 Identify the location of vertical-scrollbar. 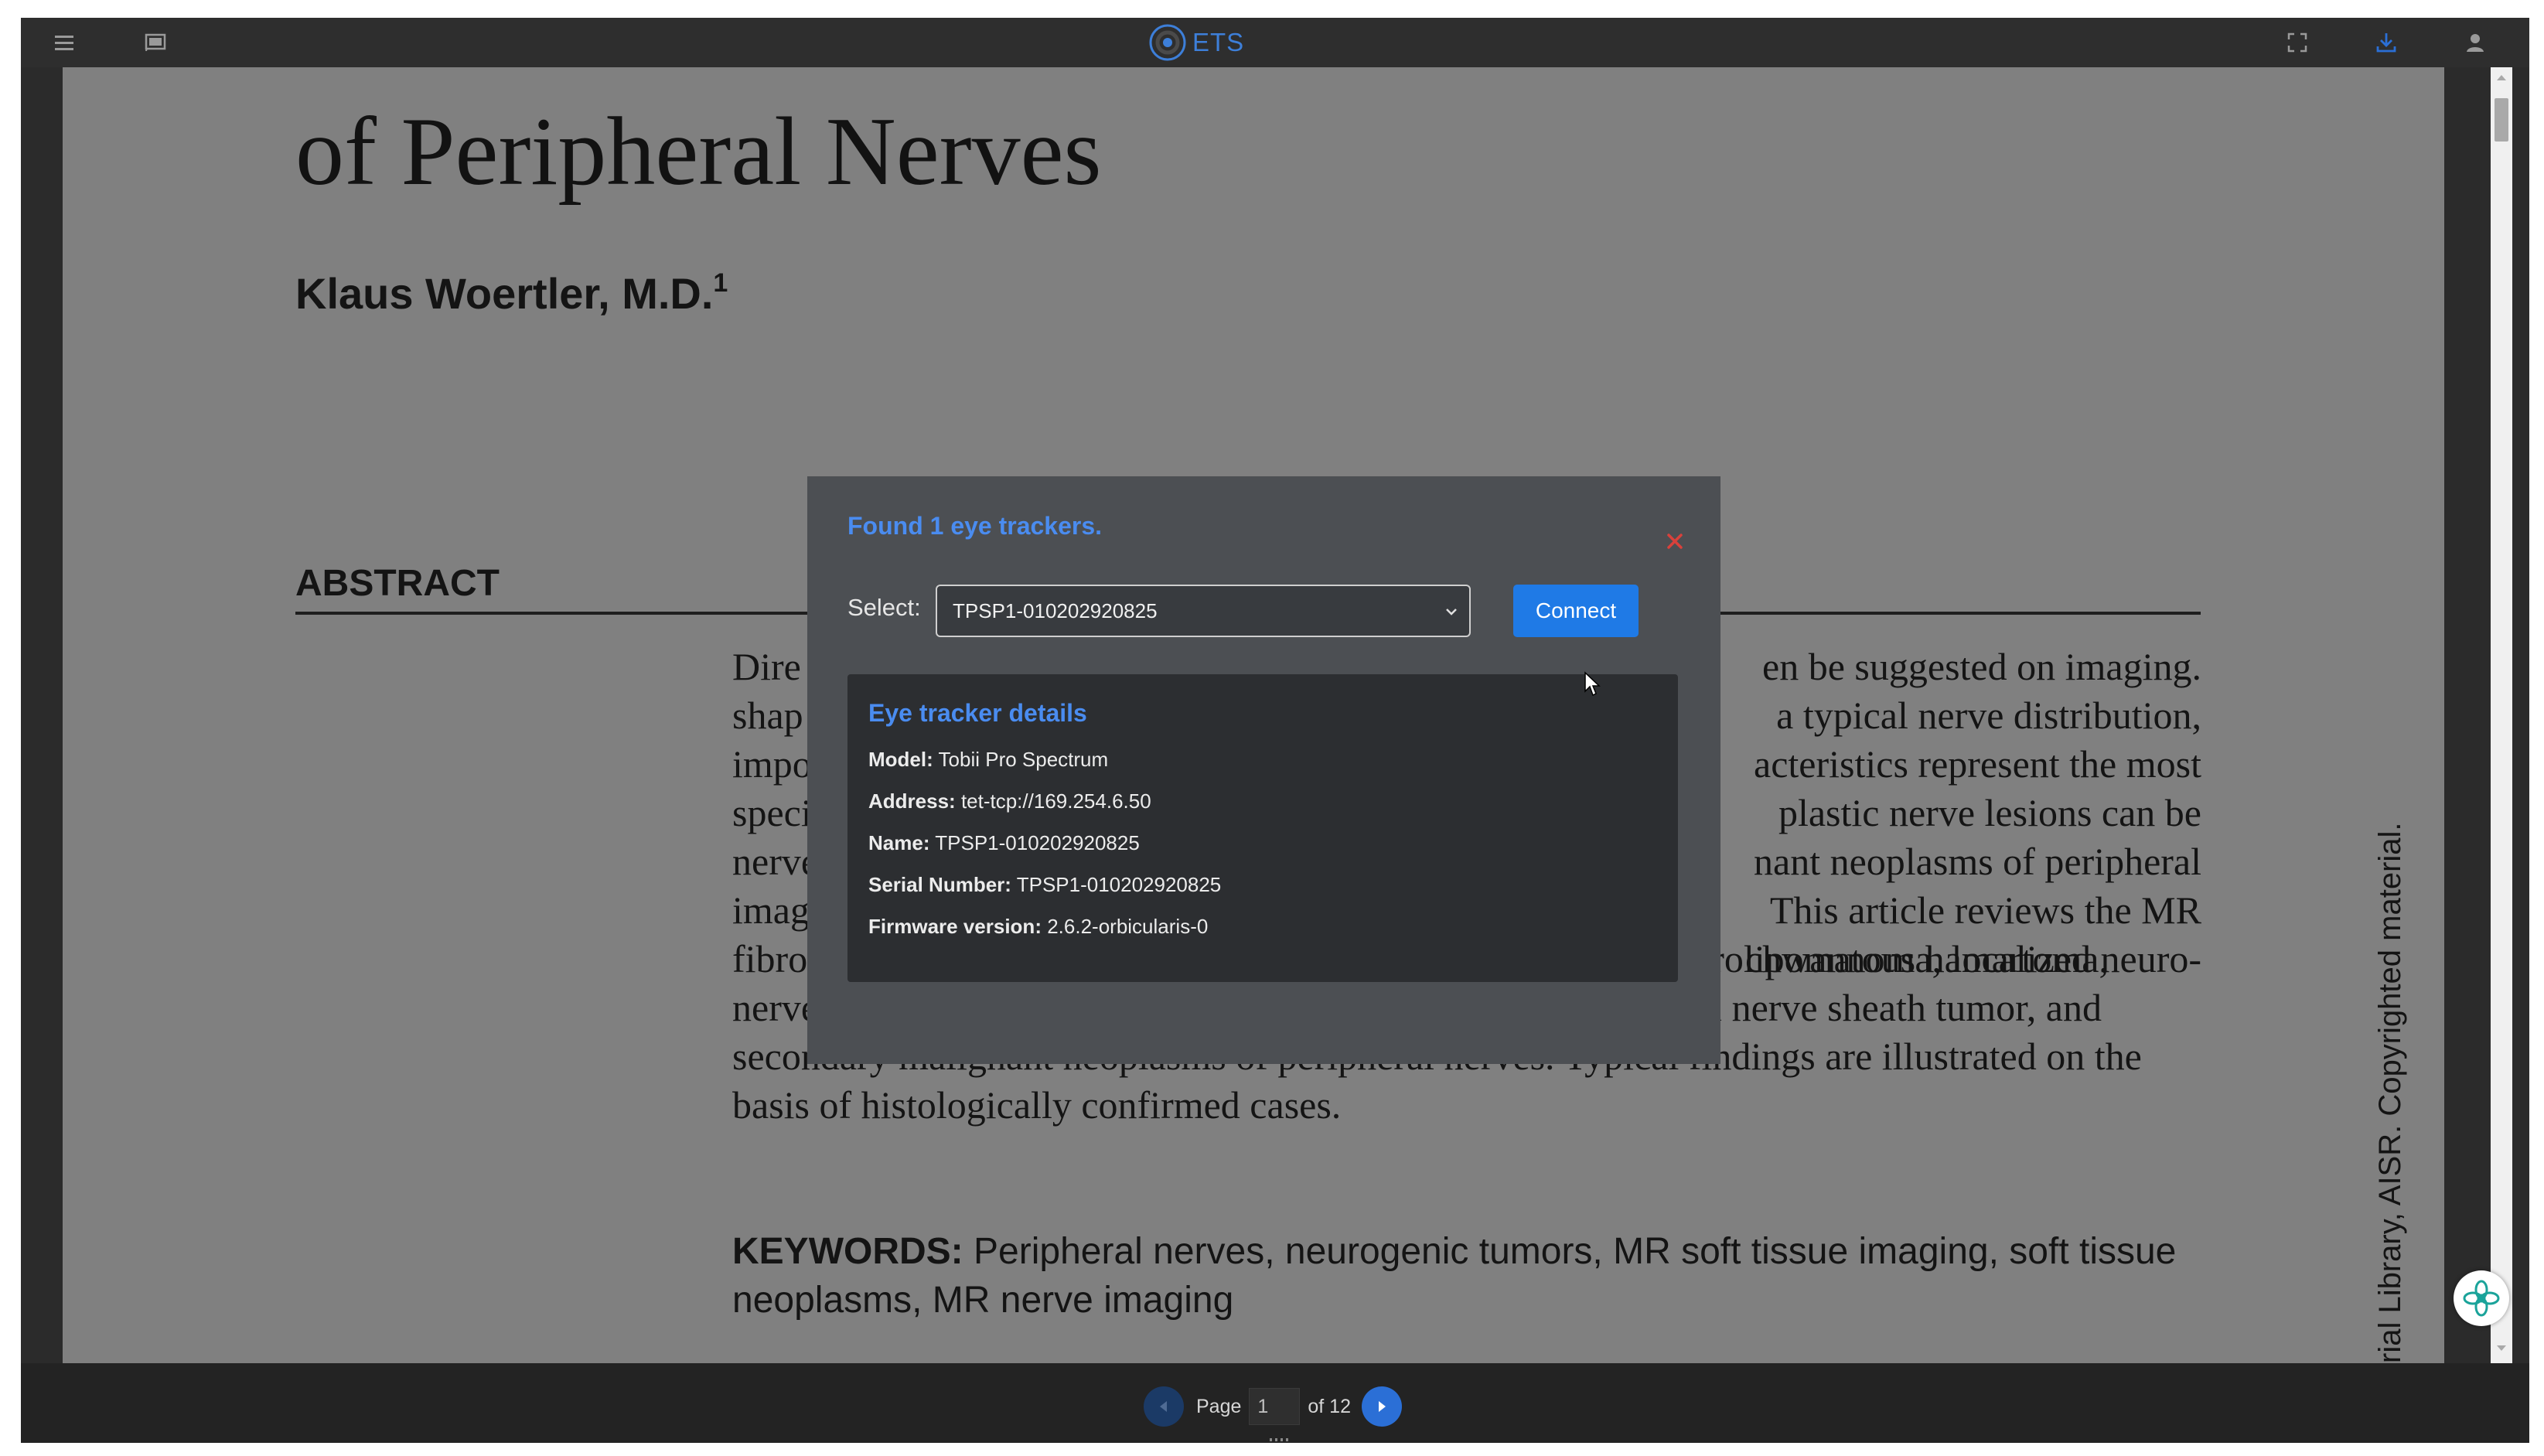
(2501, 715).